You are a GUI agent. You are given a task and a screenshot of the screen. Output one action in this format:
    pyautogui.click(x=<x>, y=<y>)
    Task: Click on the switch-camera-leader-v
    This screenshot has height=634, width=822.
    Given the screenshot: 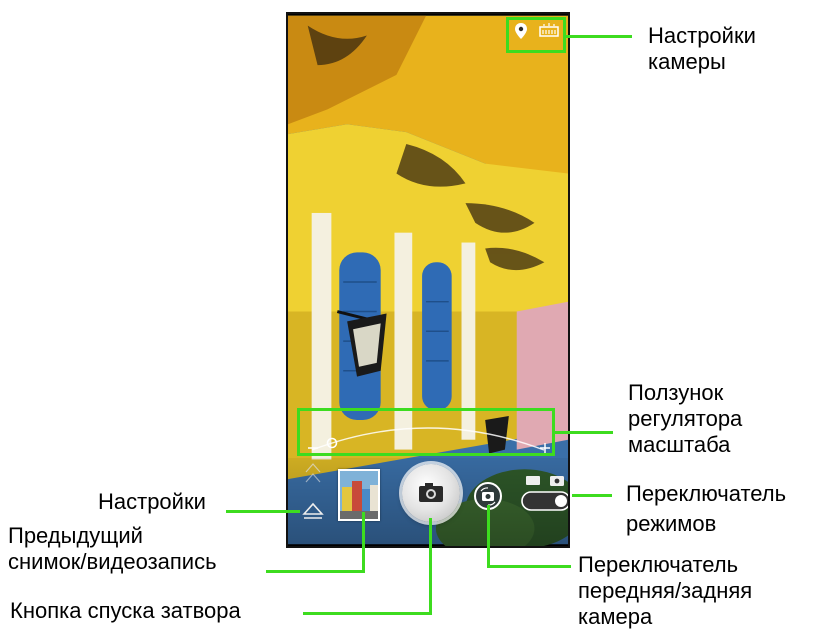 What is the action you would take?
    pyautogui.click(x=488, y=536)
    